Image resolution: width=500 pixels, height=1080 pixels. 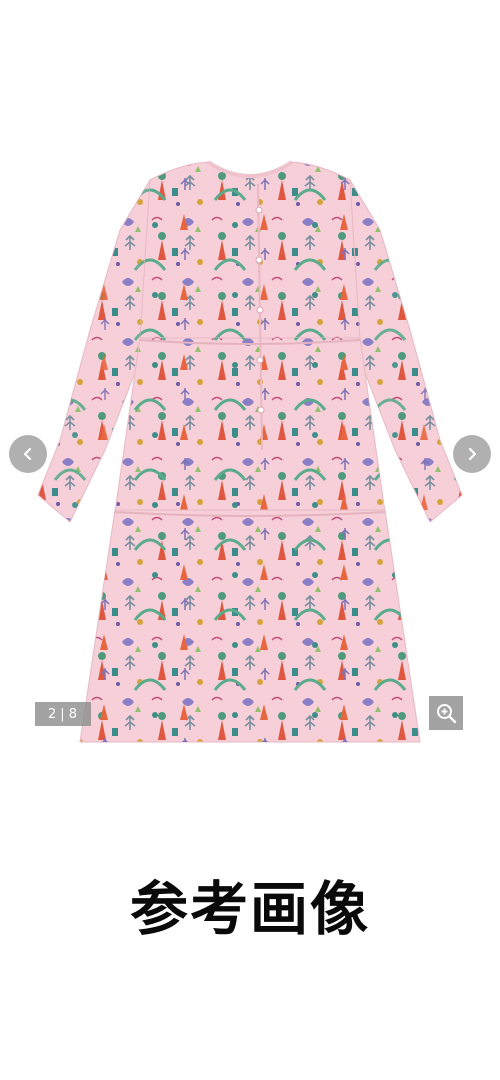 What do you see at coordinates (73, 714) in the screenshot?
I see `total-pages: 8` at bounding box center [73, 714].